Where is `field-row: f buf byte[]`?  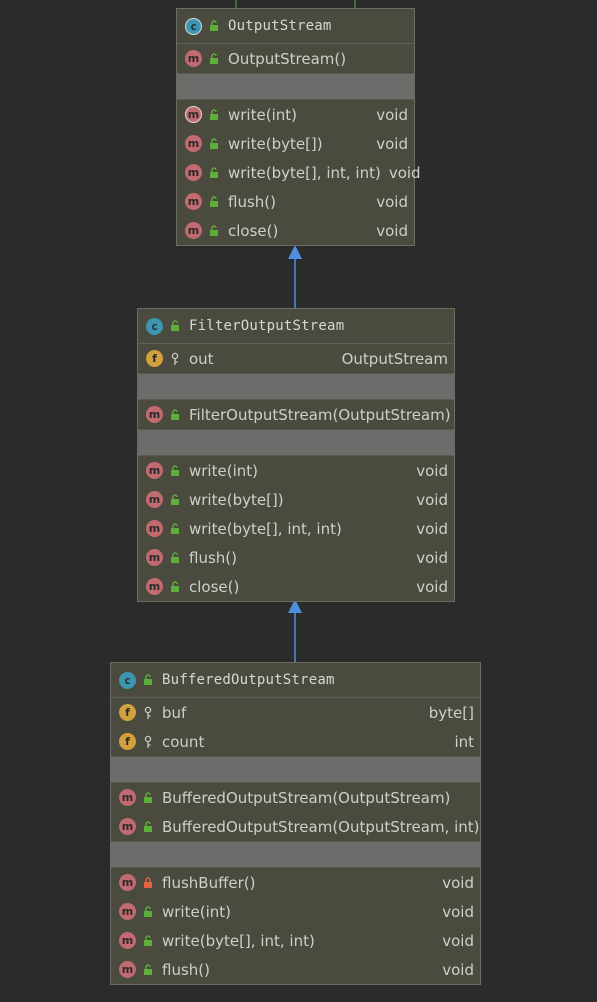 field-row: f buf byte[] is located at coordinates (295, 712).